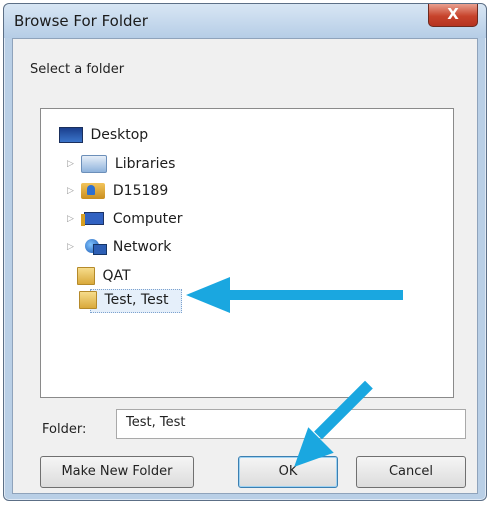  I want to click on folder-name-input: Test, Test, so click(291, 424).